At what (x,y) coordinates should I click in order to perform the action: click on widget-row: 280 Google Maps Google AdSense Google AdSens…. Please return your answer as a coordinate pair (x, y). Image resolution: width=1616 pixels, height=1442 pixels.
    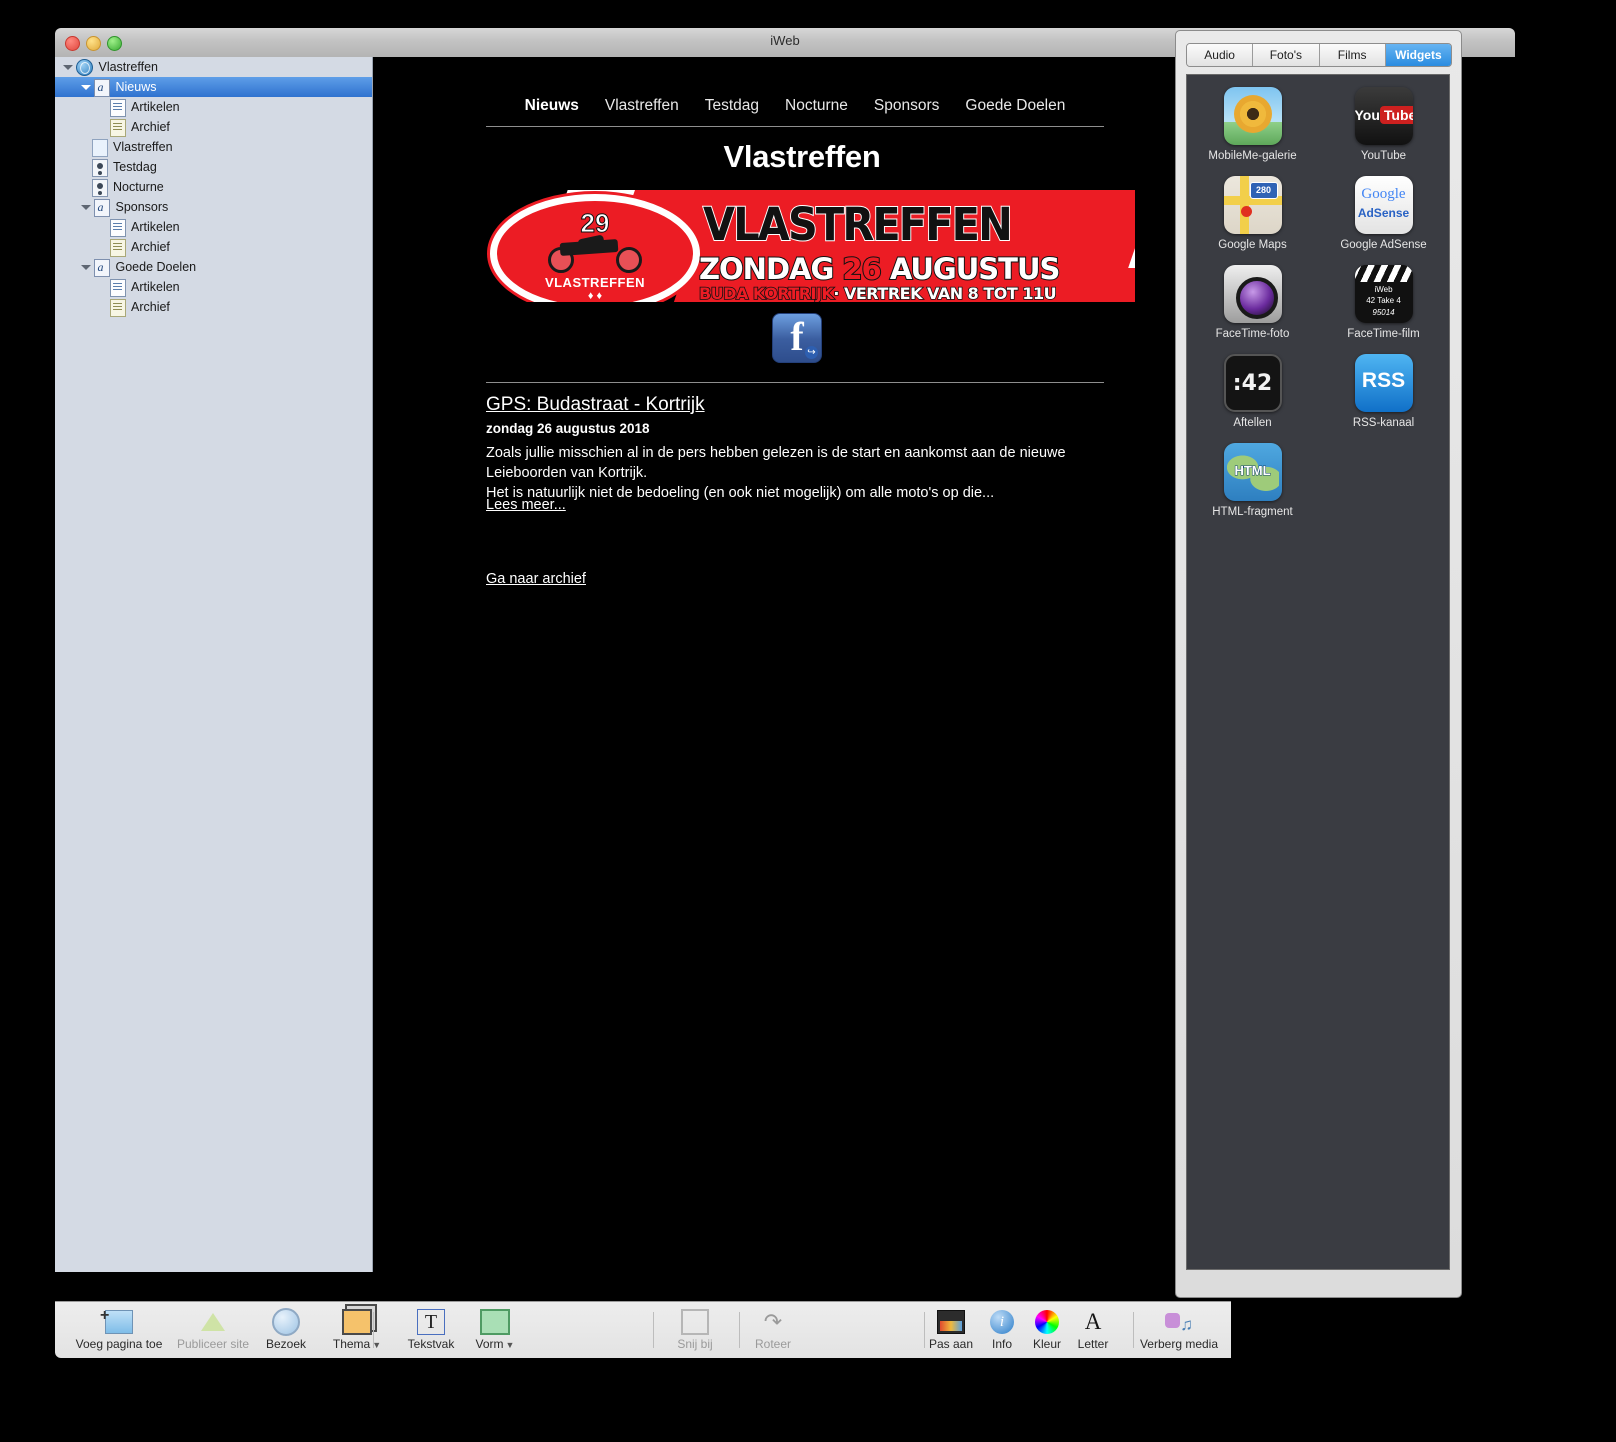
    Looking at the image, I should click on (1318, 213).